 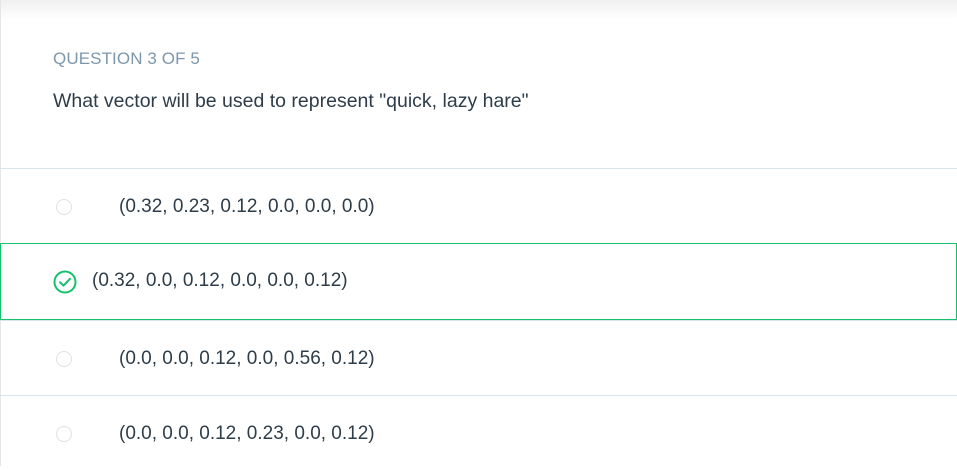 I want to click on top-shadow, so click(x=478, y=10).